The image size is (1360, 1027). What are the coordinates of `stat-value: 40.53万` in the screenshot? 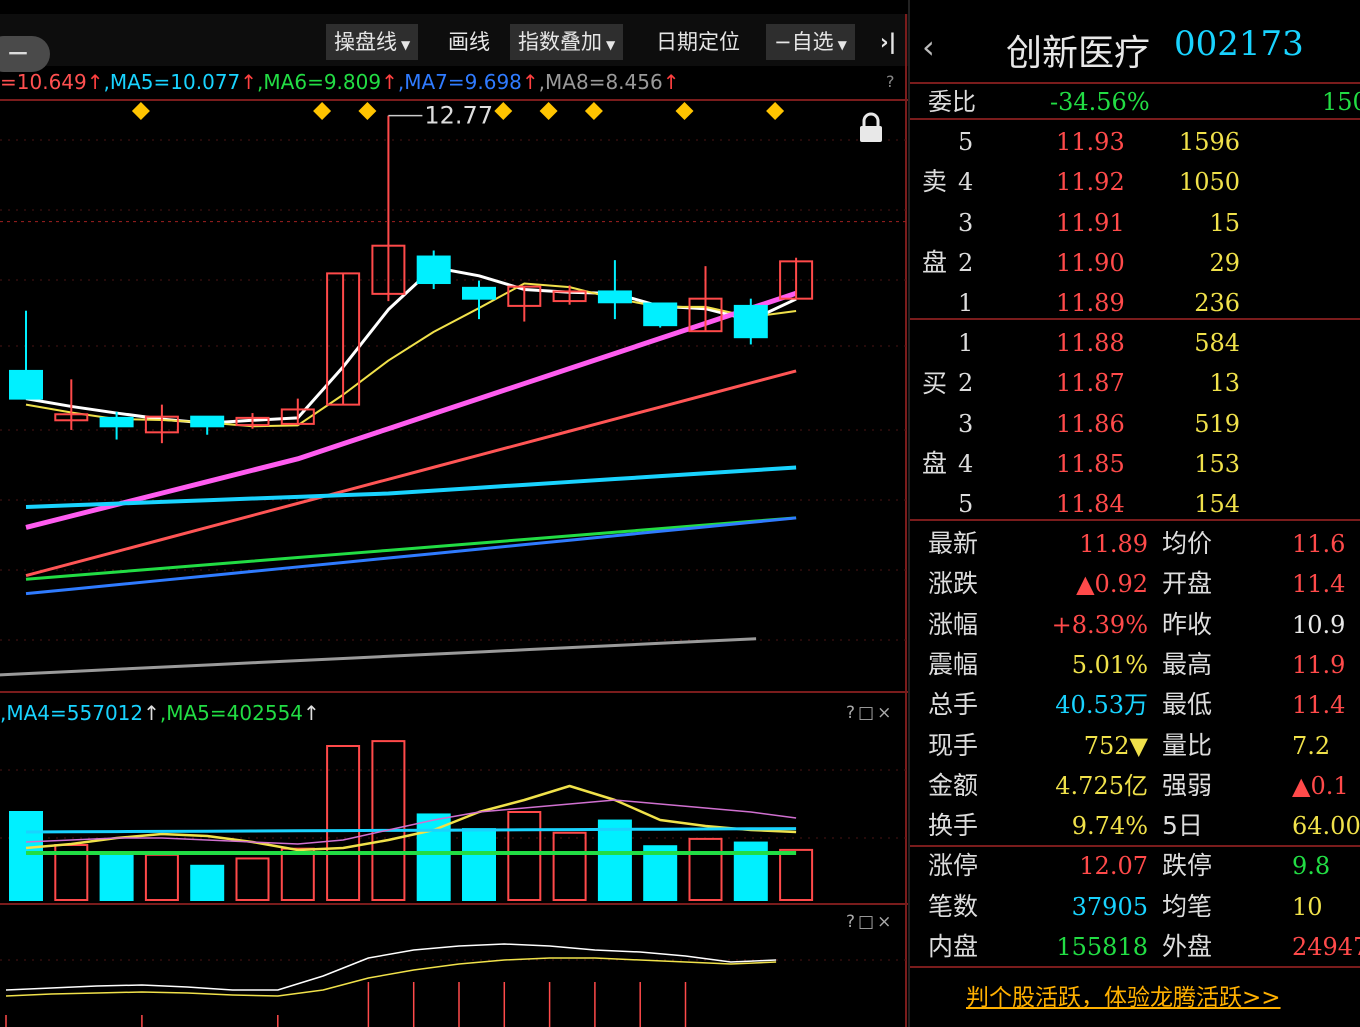 It's located at (1101, 705).